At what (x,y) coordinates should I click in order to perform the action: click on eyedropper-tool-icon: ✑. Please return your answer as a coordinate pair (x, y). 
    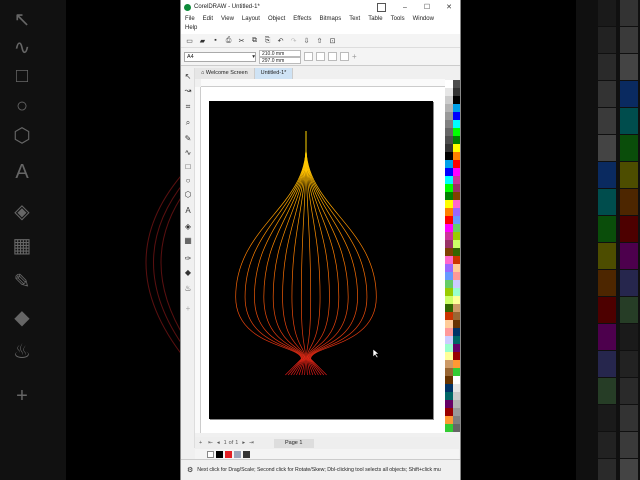
    Looking at the image, I should click on (188, 259).